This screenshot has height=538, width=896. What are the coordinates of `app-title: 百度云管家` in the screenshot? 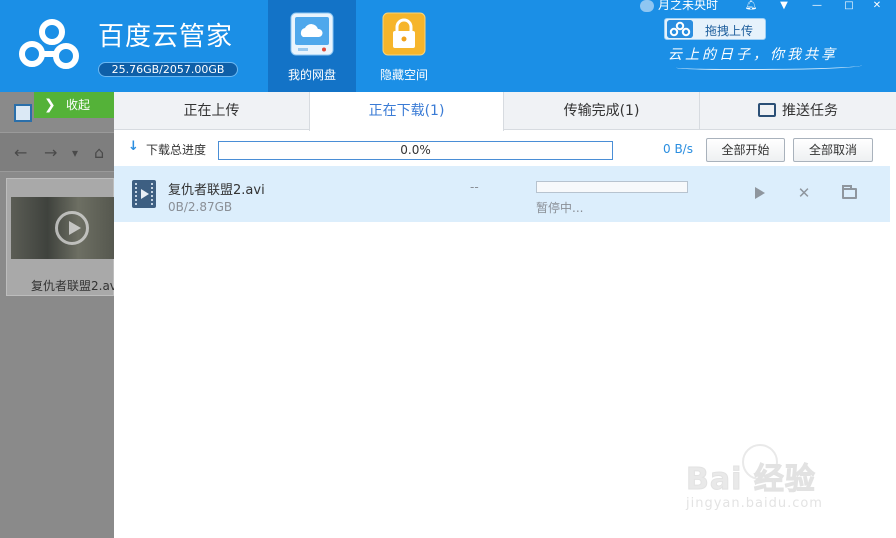 It's located at (166, 37).